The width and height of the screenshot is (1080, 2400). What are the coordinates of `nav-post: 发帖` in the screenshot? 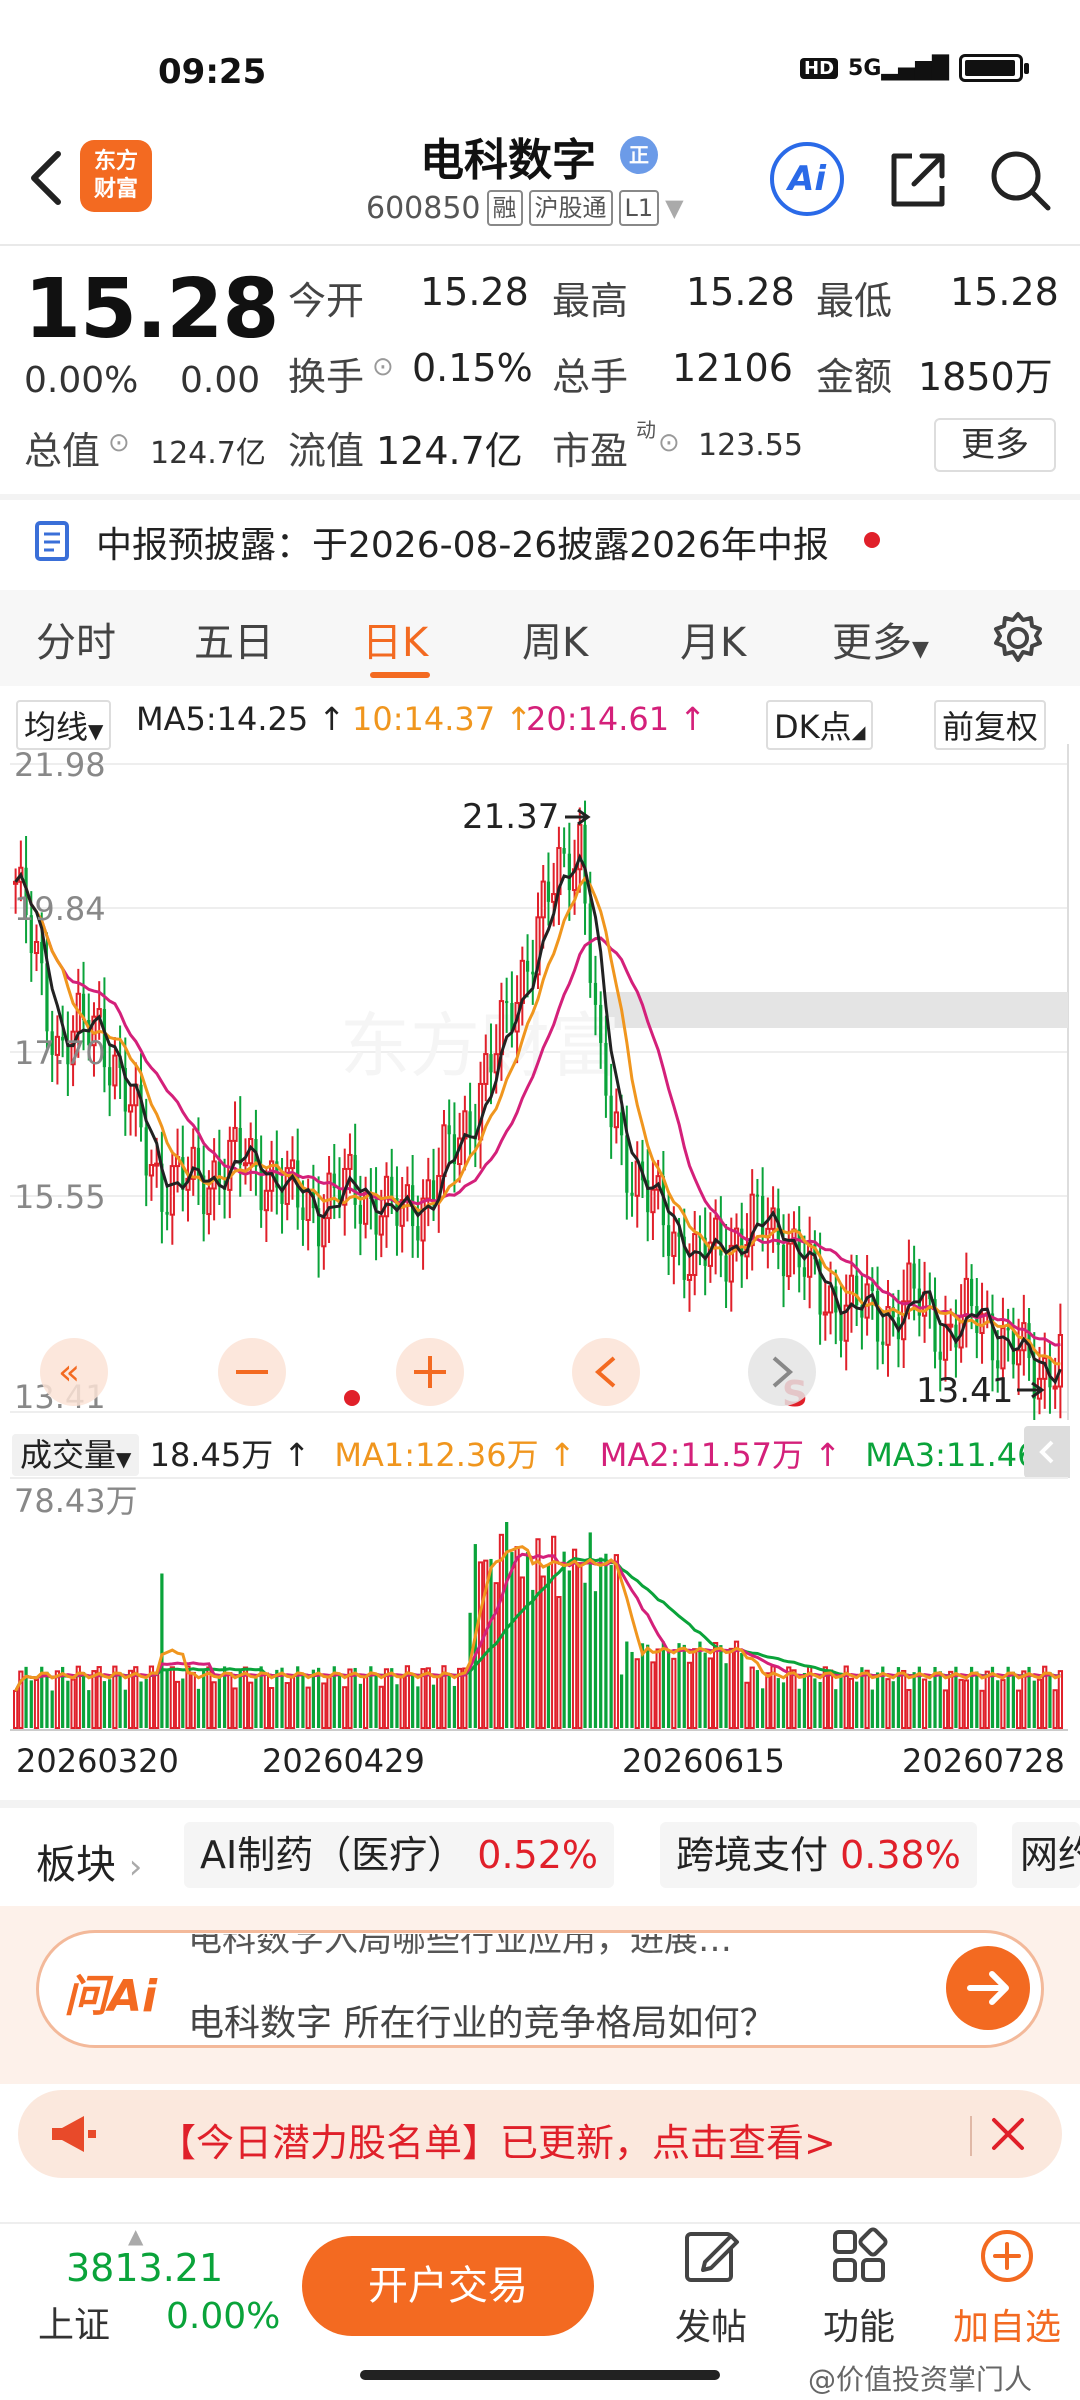 It's located at (711, 2288).